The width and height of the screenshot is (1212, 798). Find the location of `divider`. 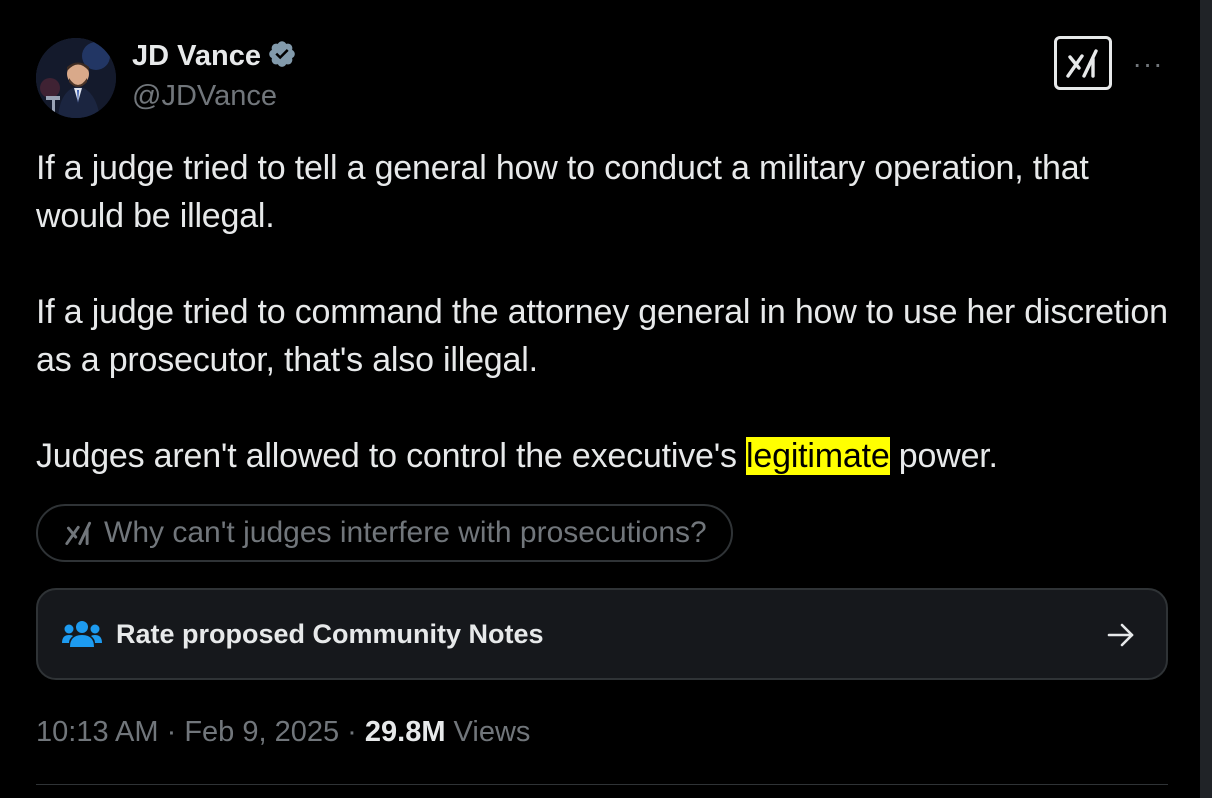

divider is located at coordinates (602, 784).